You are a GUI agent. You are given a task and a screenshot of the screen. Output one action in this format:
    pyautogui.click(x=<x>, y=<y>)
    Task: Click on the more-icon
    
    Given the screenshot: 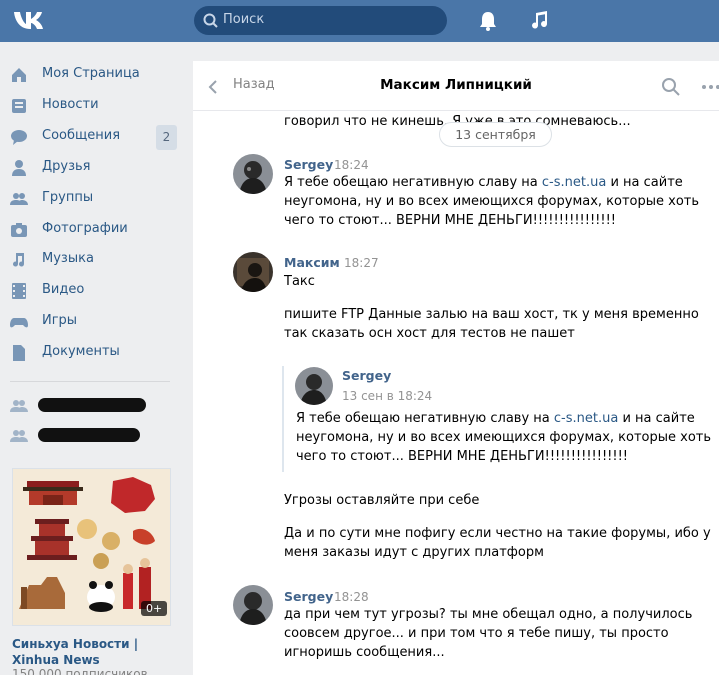 What is the action you would take?
    pyautogui.click(x=710, y=87)
    